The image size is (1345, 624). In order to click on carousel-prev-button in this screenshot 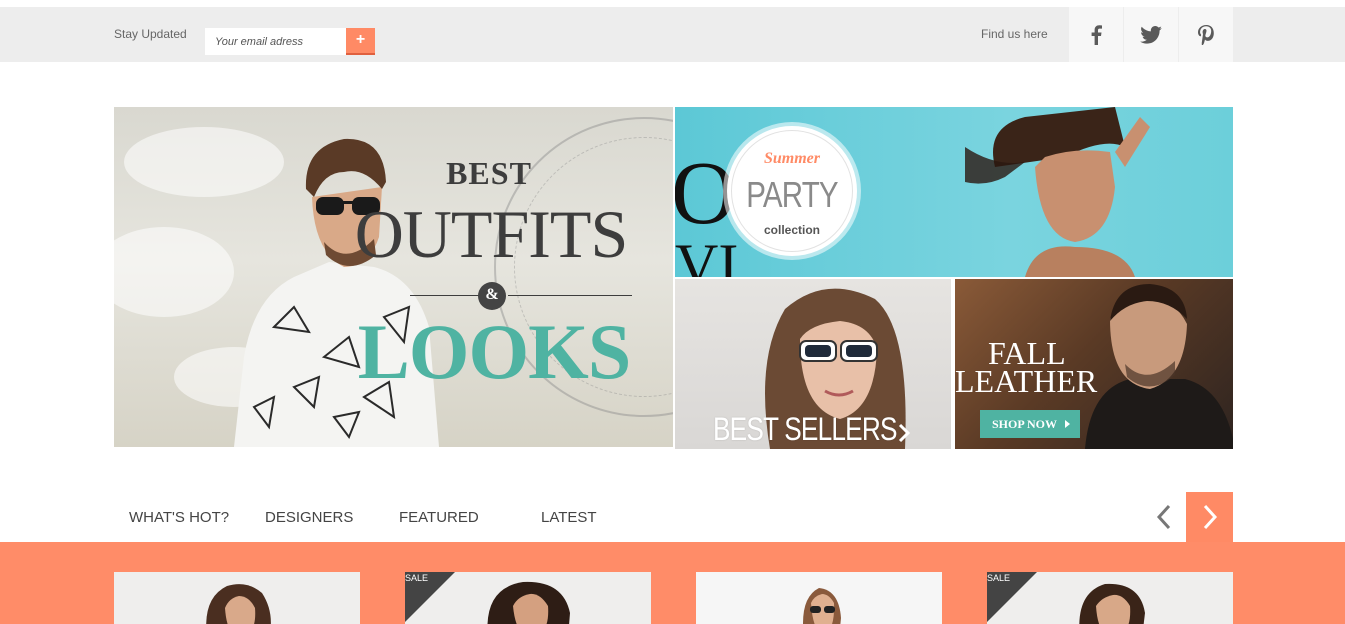, I will do `click(1164, 517)`.